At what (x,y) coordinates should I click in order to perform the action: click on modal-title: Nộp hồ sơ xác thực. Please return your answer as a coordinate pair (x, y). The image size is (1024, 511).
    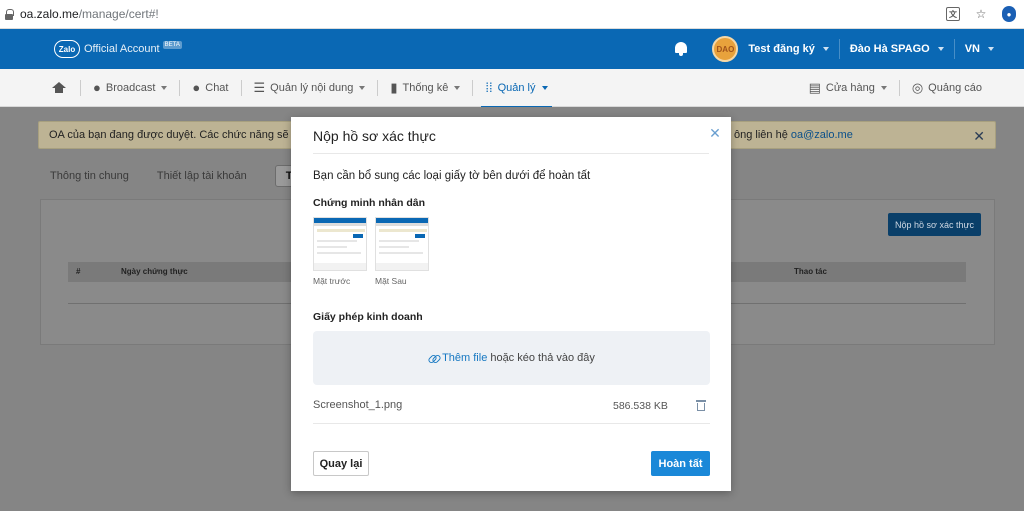
    Looking at the image, I should click on (374, 136).